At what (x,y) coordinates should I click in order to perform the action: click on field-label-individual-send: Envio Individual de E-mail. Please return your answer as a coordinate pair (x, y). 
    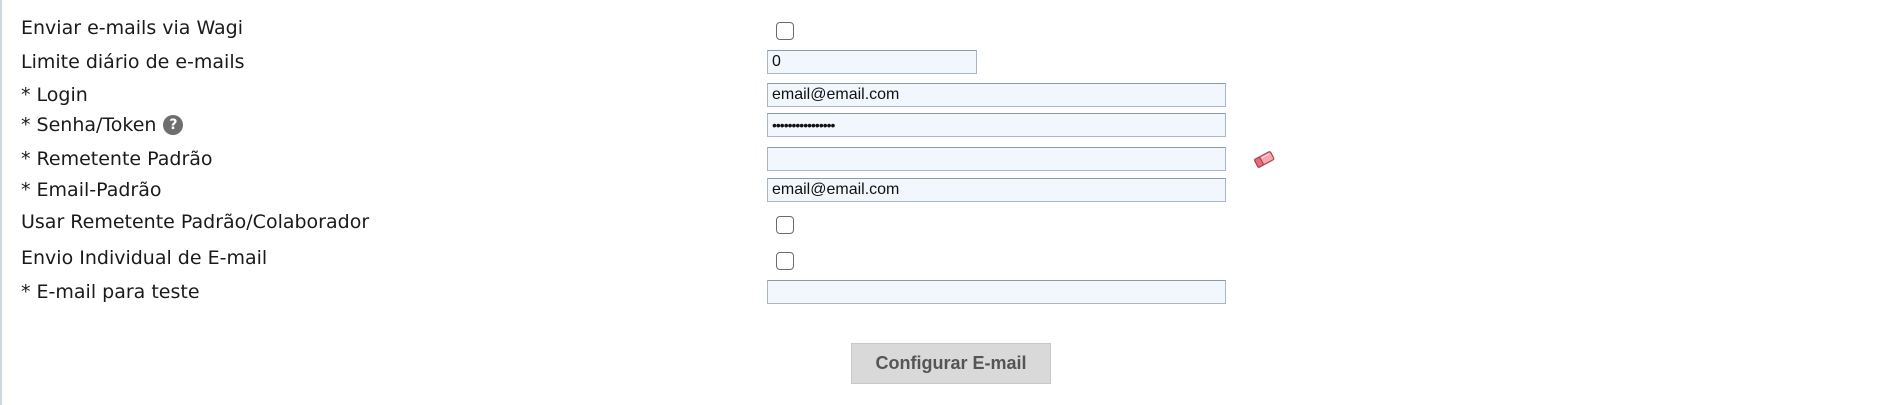
    Looking at the image, I should click on (144, 258).